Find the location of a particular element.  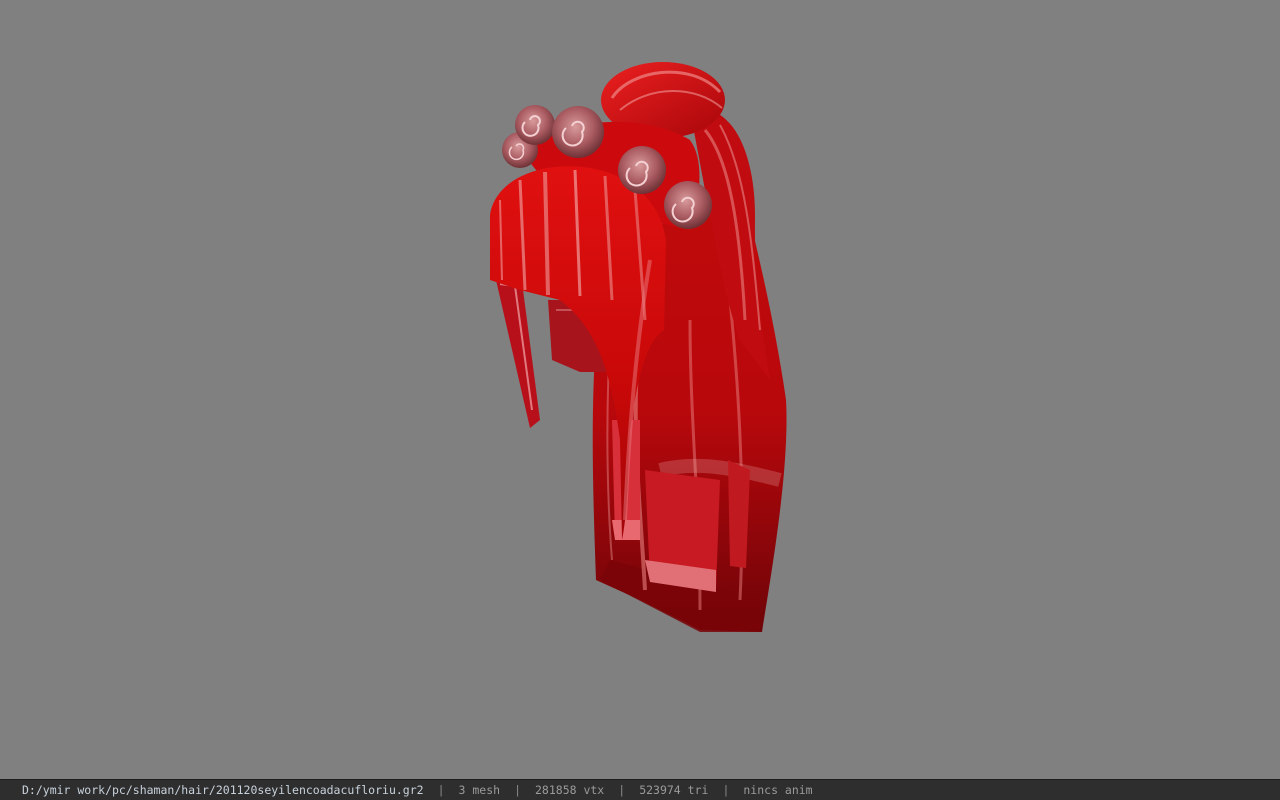

mesh-count: 3 mesh is located at coordinates (479, 790).